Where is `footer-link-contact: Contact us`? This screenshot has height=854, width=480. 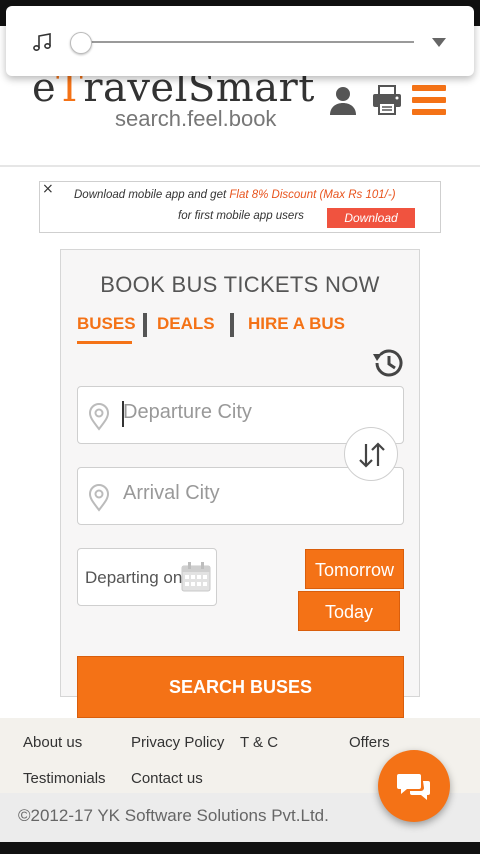 footer-link-contact: Contact us is located at coordinates (167, 778).